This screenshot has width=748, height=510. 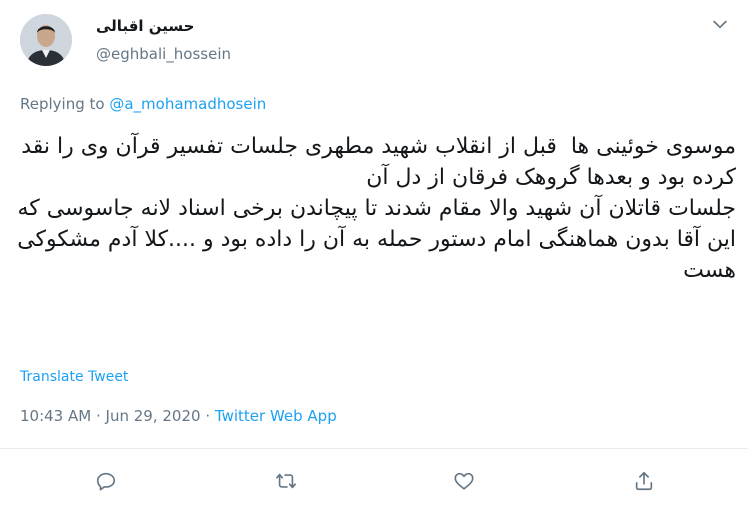 What do you see at coordinates (163, 54) in the screenshot?
I see `user-handle: @eghbali_hossein` at bounding box center [163, 54].